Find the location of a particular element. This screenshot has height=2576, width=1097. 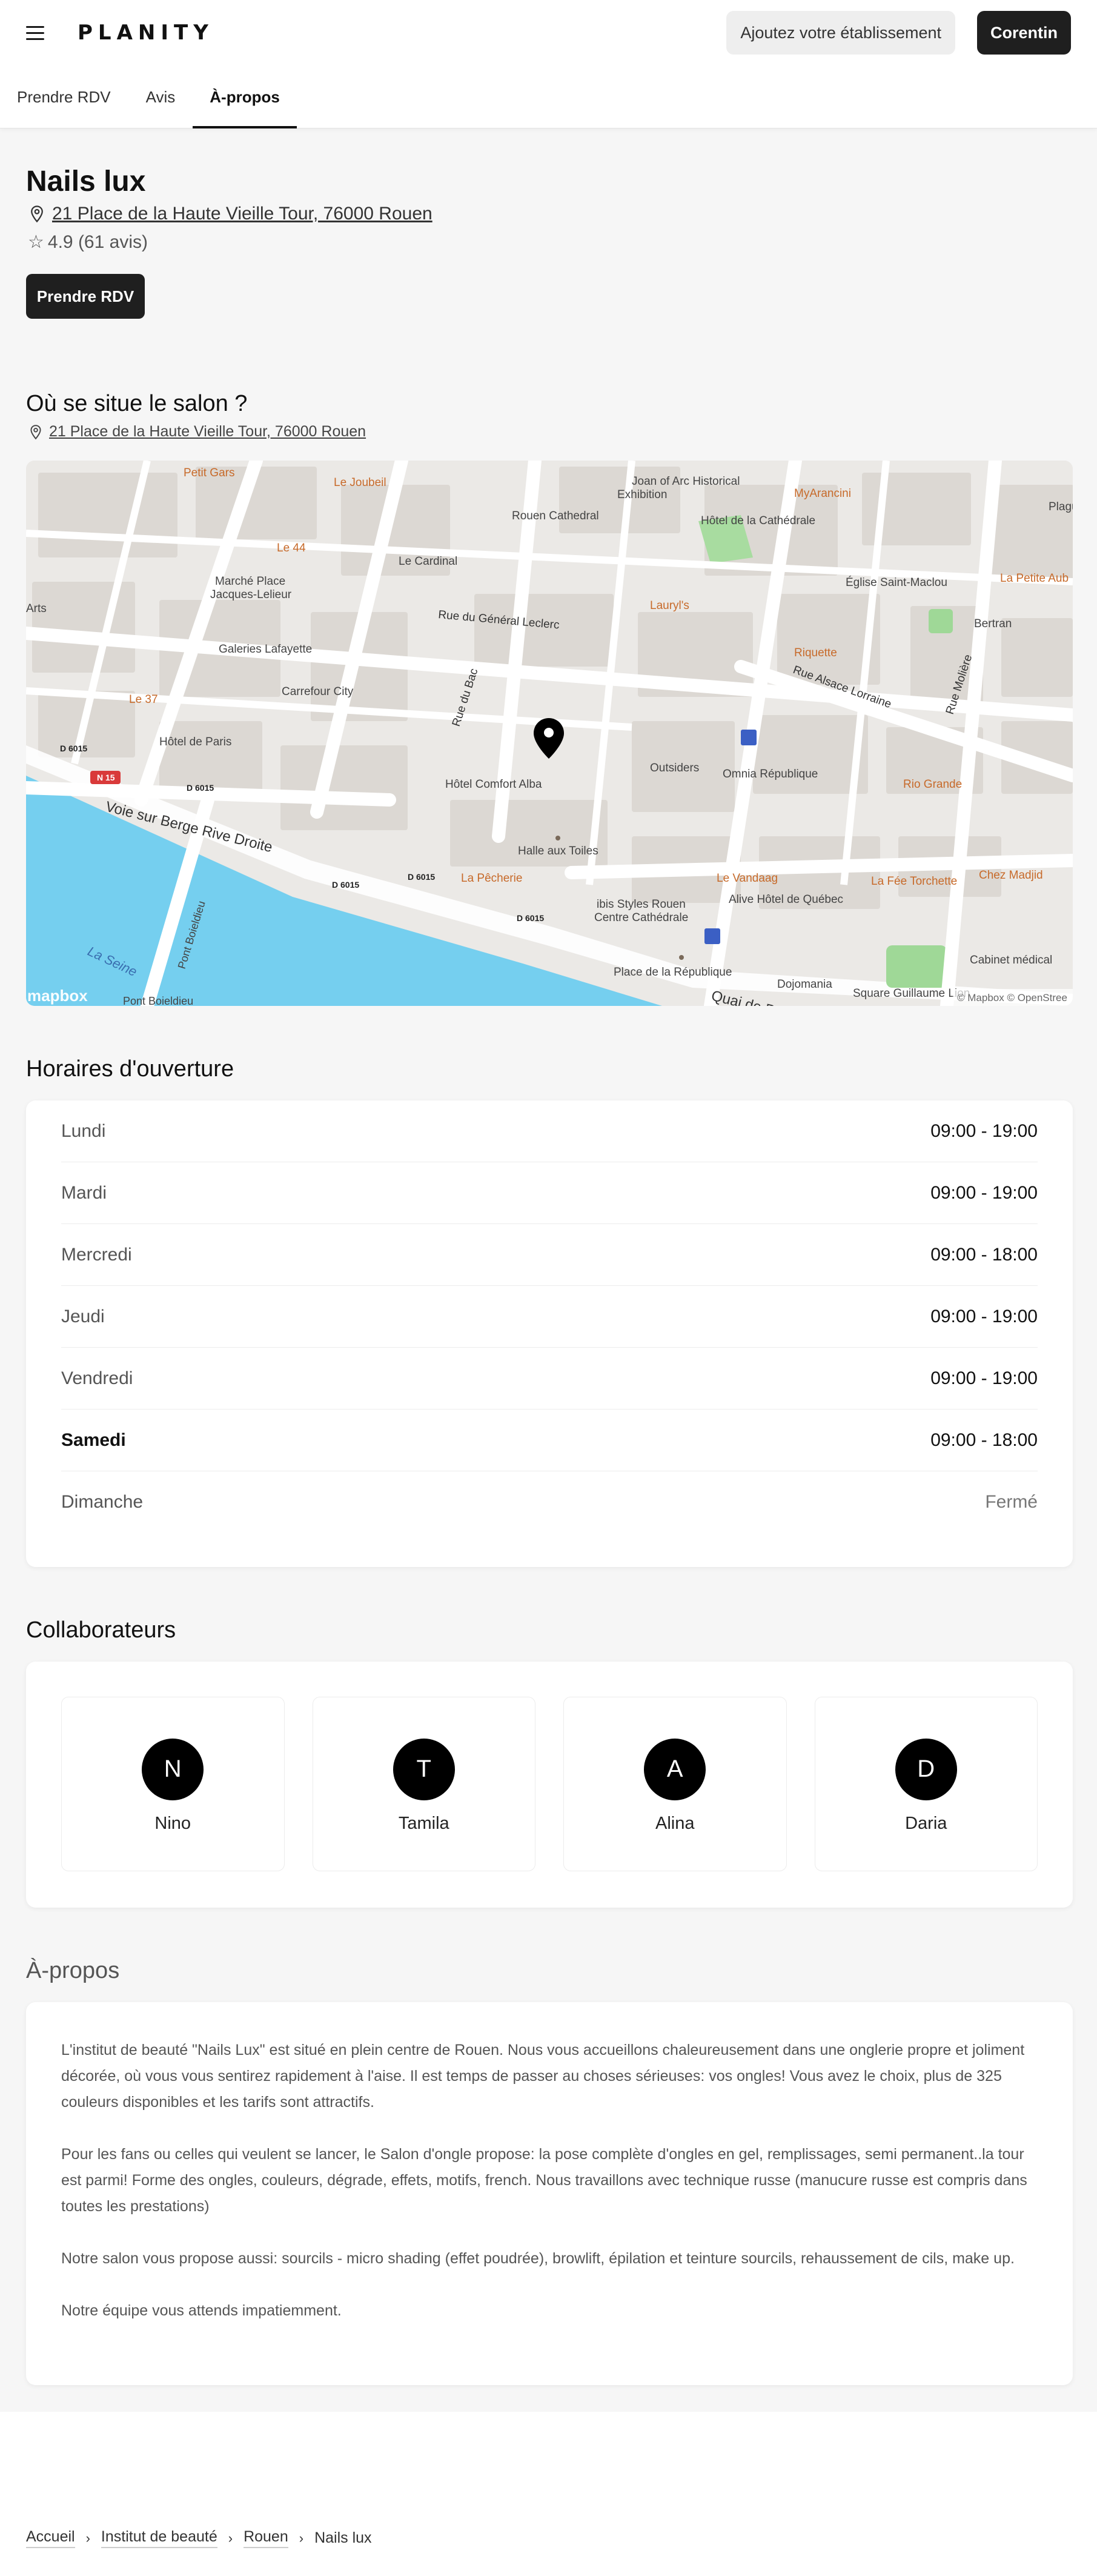

hours-row: Vendredi 09:00 - 19:00 is located at coordinates (549, 1378).